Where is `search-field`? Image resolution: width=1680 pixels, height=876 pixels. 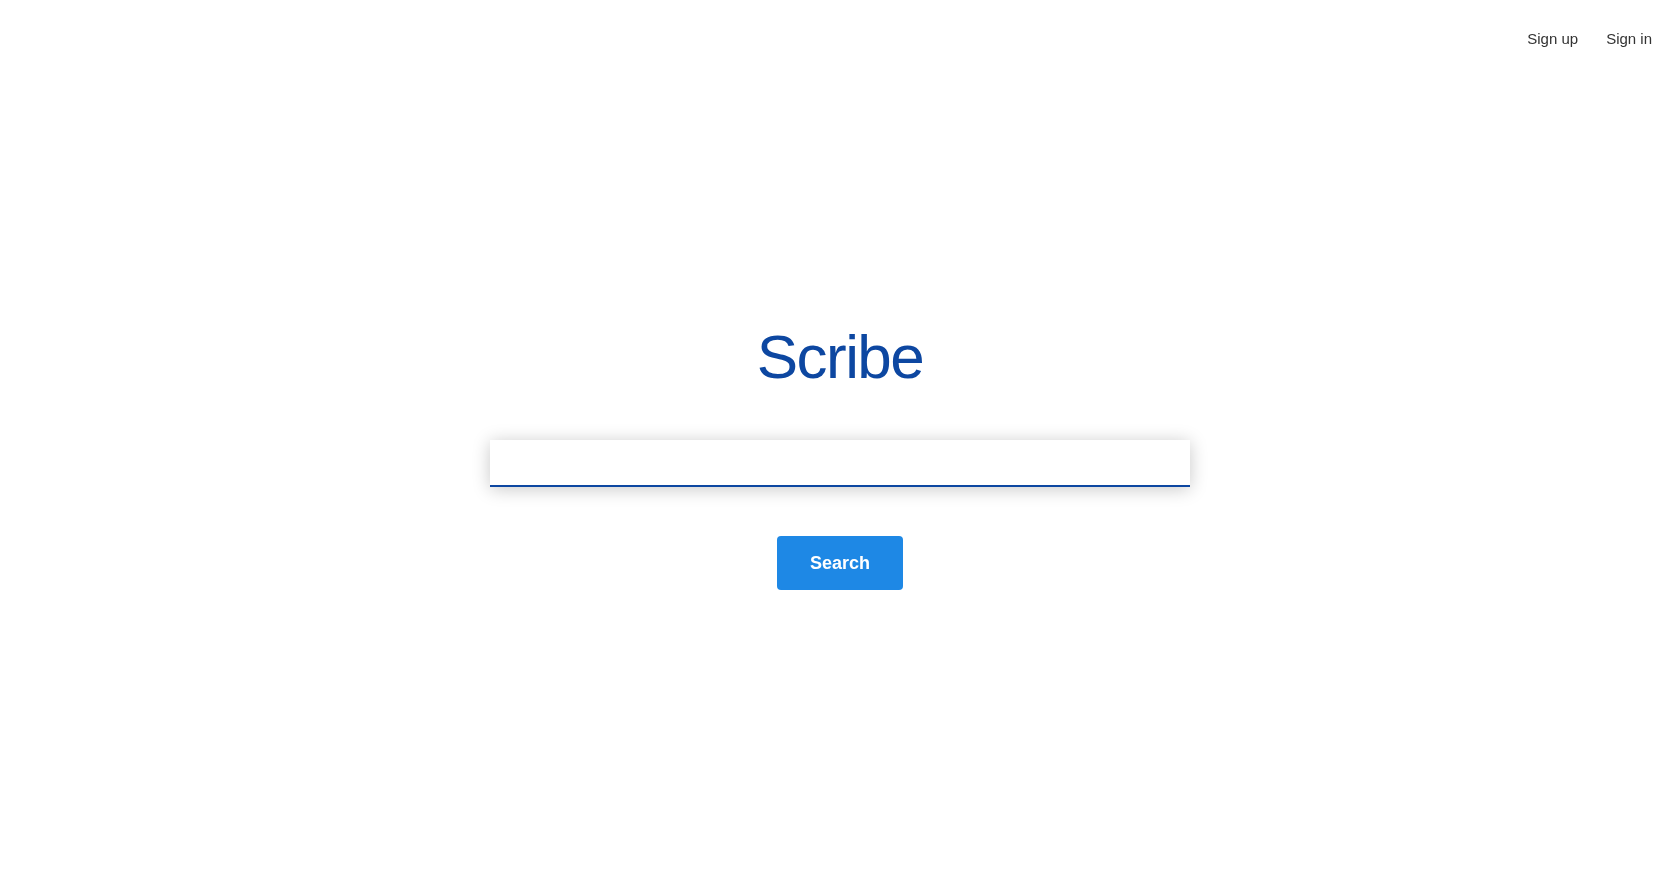
search-field is located at coordinates (840, 463).